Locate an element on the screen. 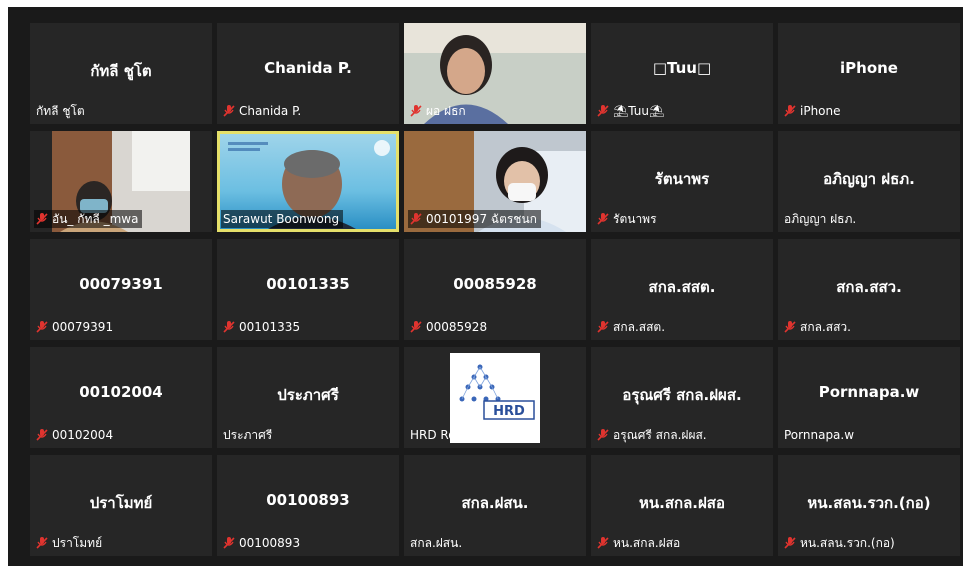 The image size is (963, 566). participant-tile: ประภาศรี ประภาศรี is located at coordinates (308, 397).